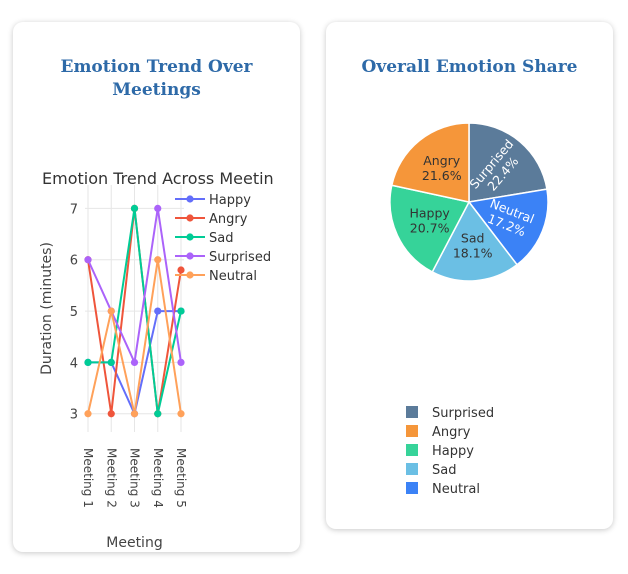  What do you see at coordinates (181, 478) in the screenshot?
I see `x-tick-label: Meeting 5` at bounding box center [181, 478].